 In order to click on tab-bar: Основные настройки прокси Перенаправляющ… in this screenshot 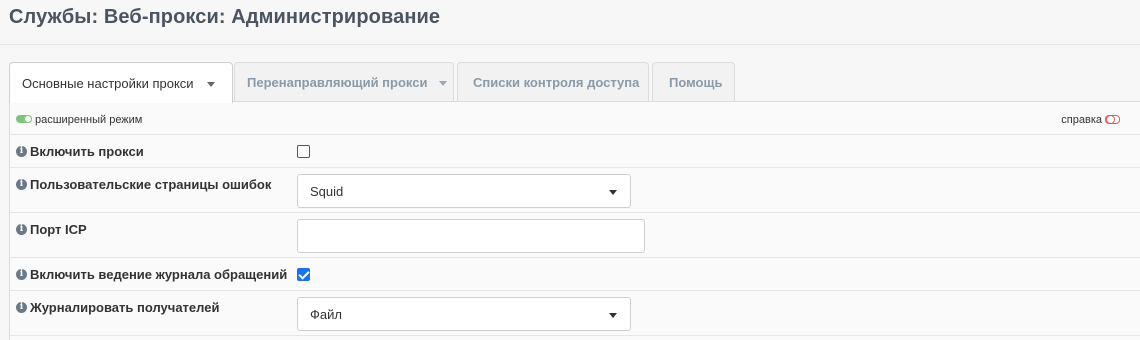, I will do `click(574, 82)`.